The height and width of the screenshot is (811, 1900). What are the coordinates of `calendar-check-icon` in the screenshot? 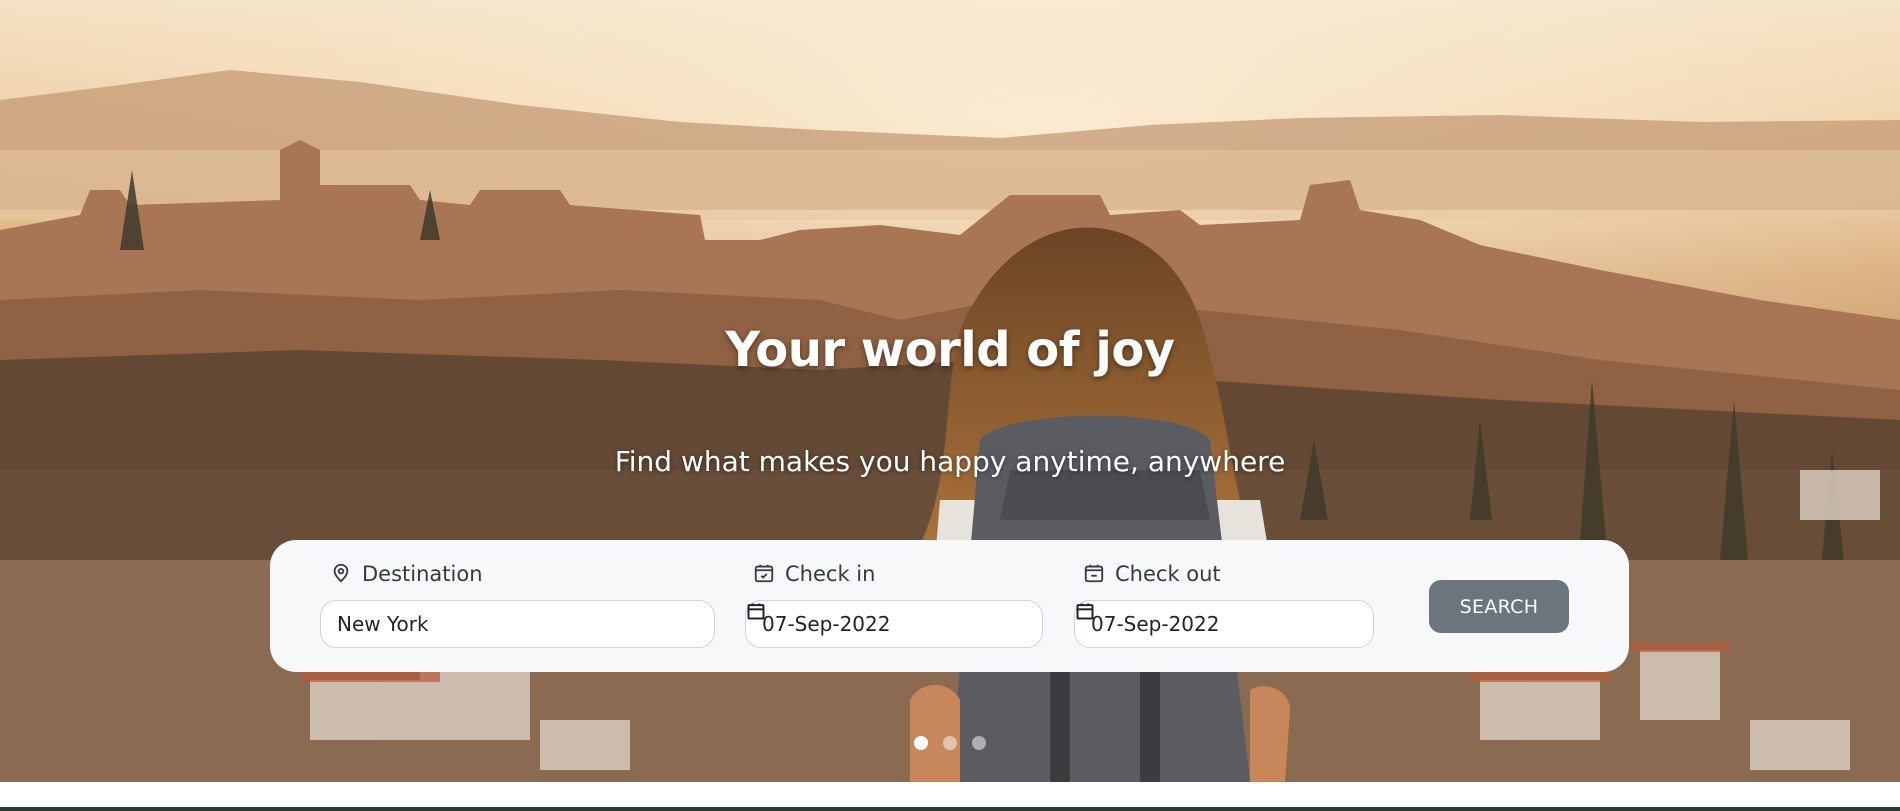 It's located at (764, 574).